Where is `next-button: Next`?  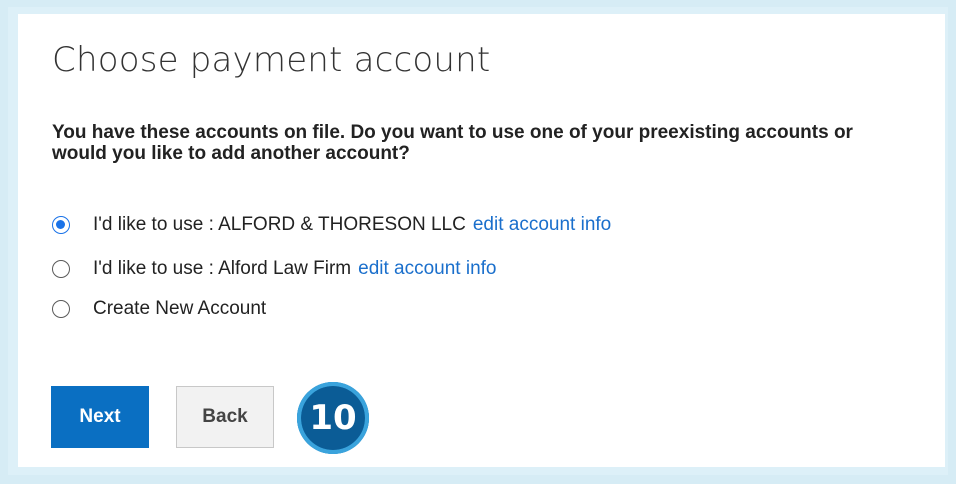
next-button: Next is located at coordinates (100, 417).